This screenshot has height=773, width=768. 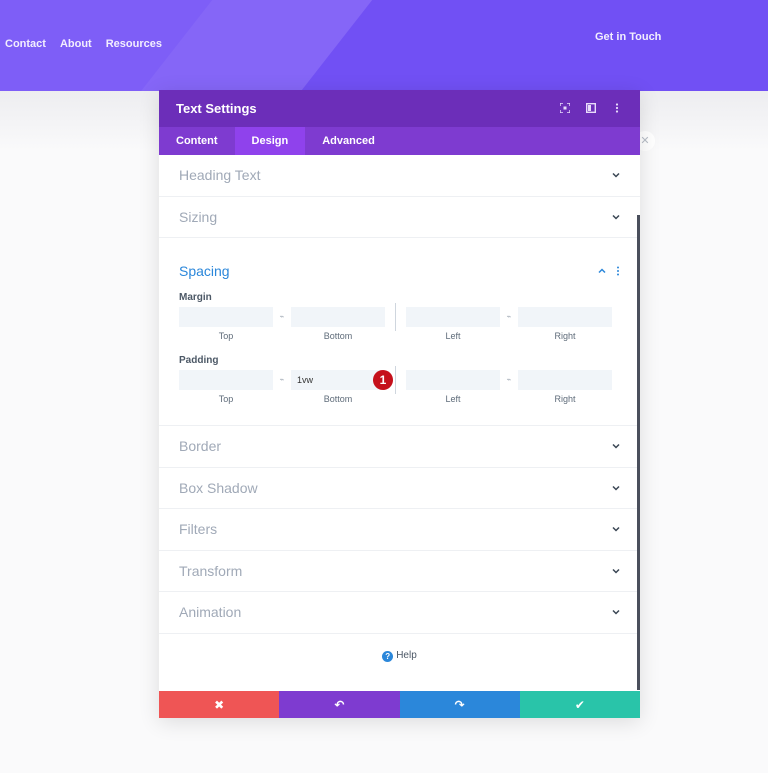 What do you see at coordinates (338, 380) in the screenshot?
I see `padding-bottom-input: 1vw` at bounding box center [338, 380].